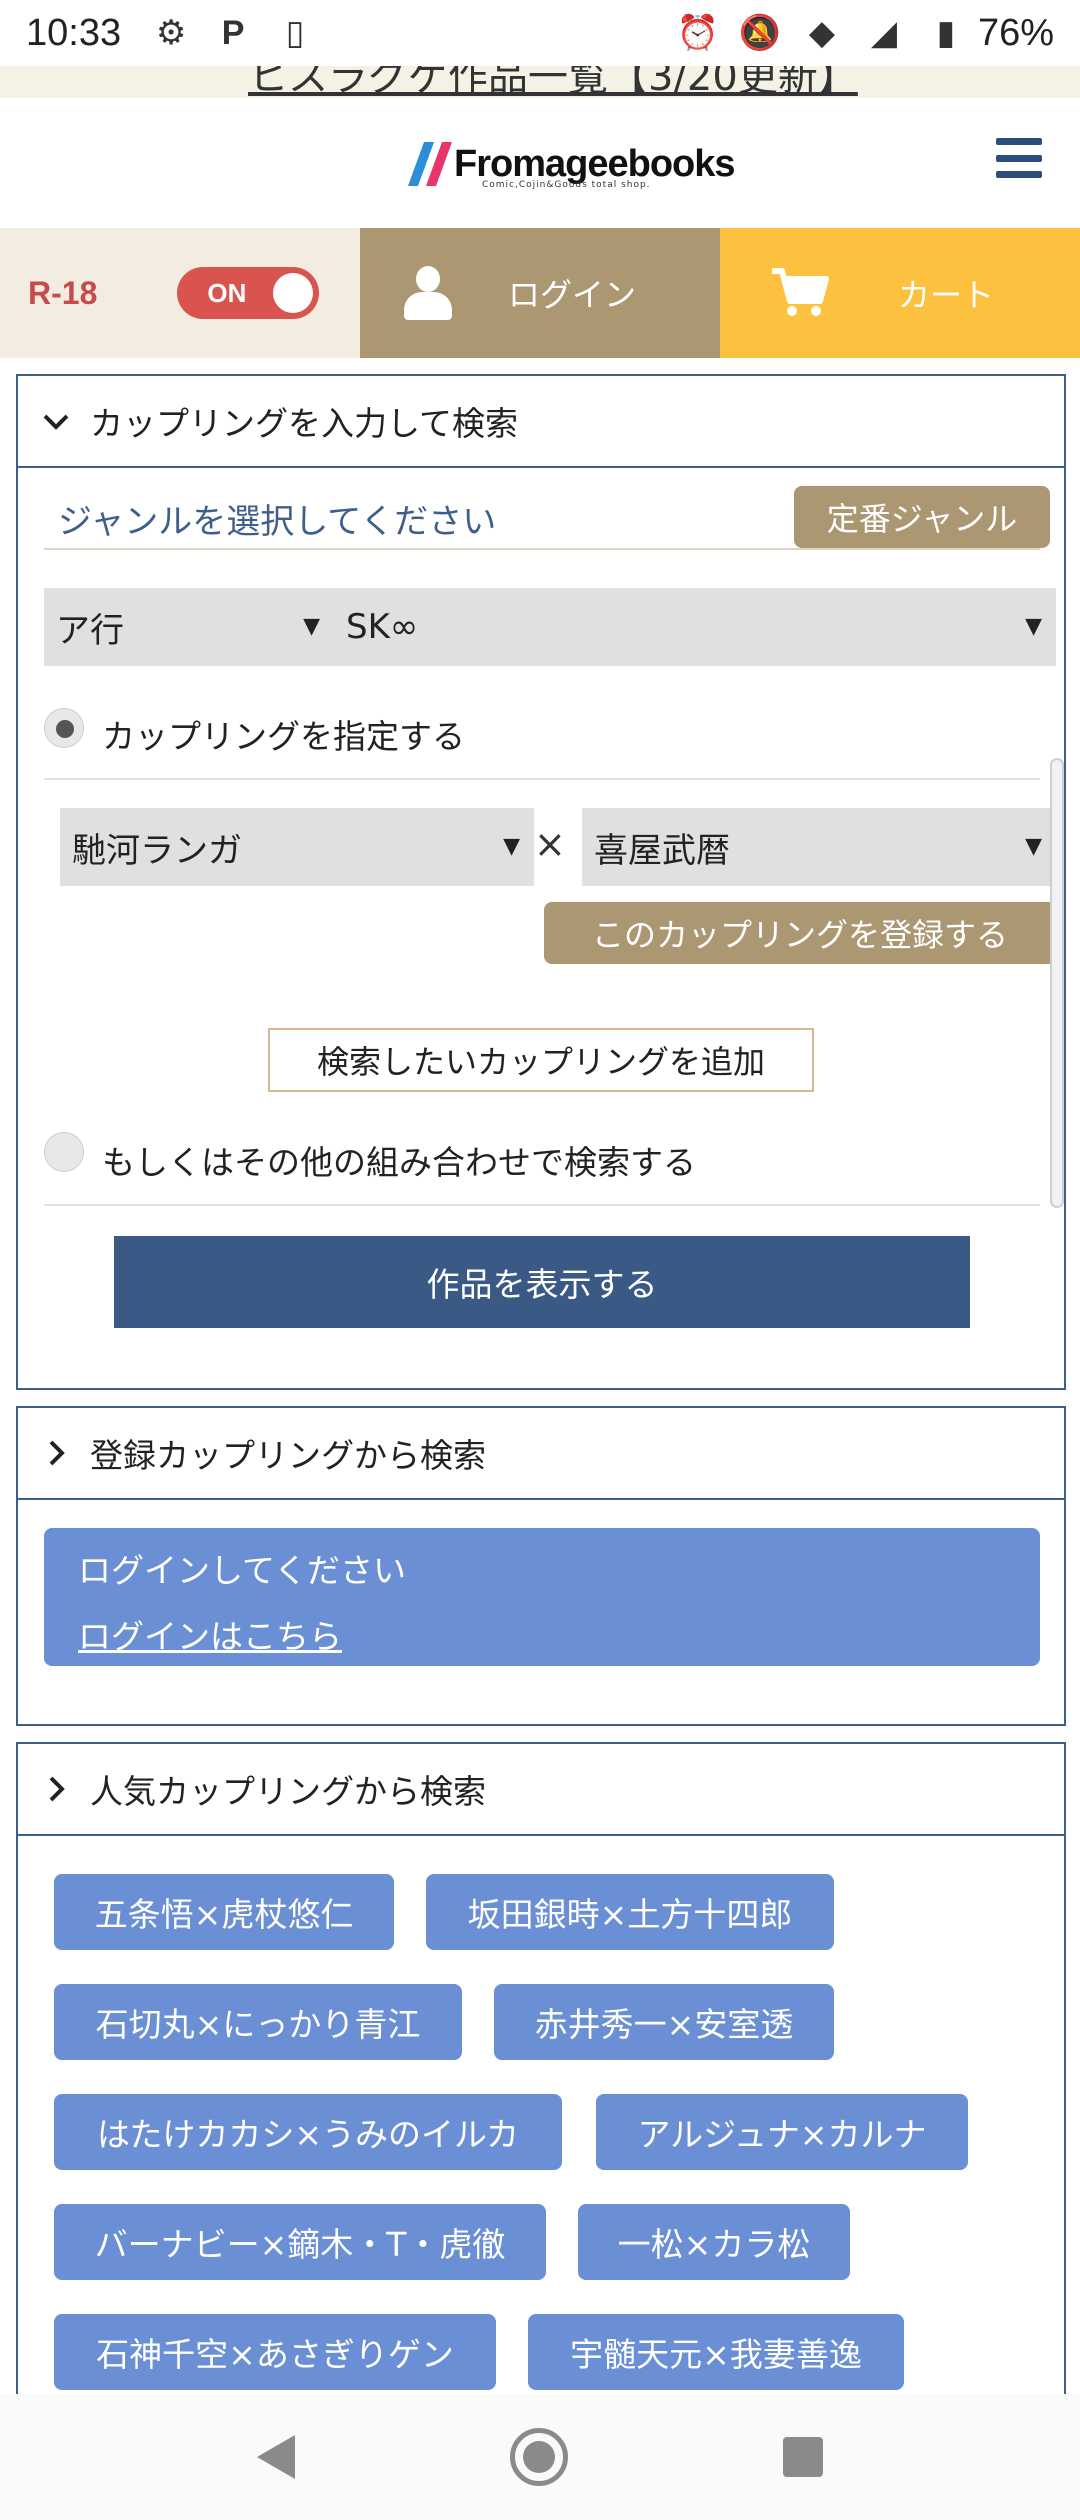  What do you see at coordinates (248, 293) in the screenshot?
I see `r18-toggle: ON` at bounding box center [248, 293].